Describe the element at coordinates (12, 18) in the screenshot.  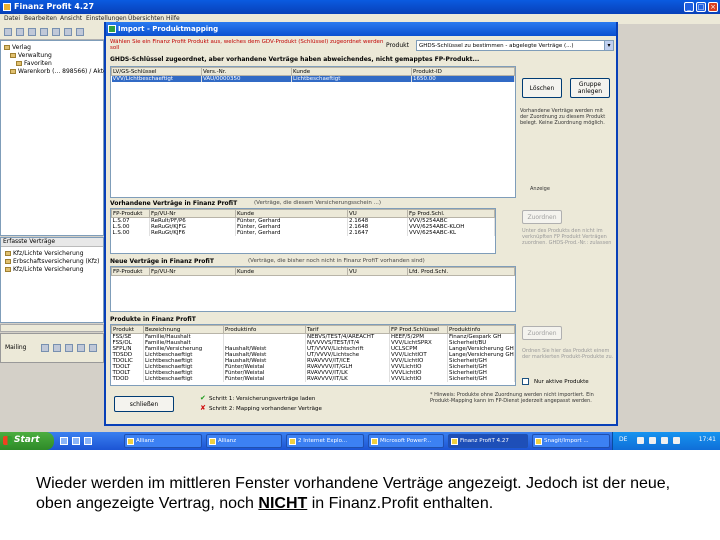
I see `menu-datei: Datei` at that location.